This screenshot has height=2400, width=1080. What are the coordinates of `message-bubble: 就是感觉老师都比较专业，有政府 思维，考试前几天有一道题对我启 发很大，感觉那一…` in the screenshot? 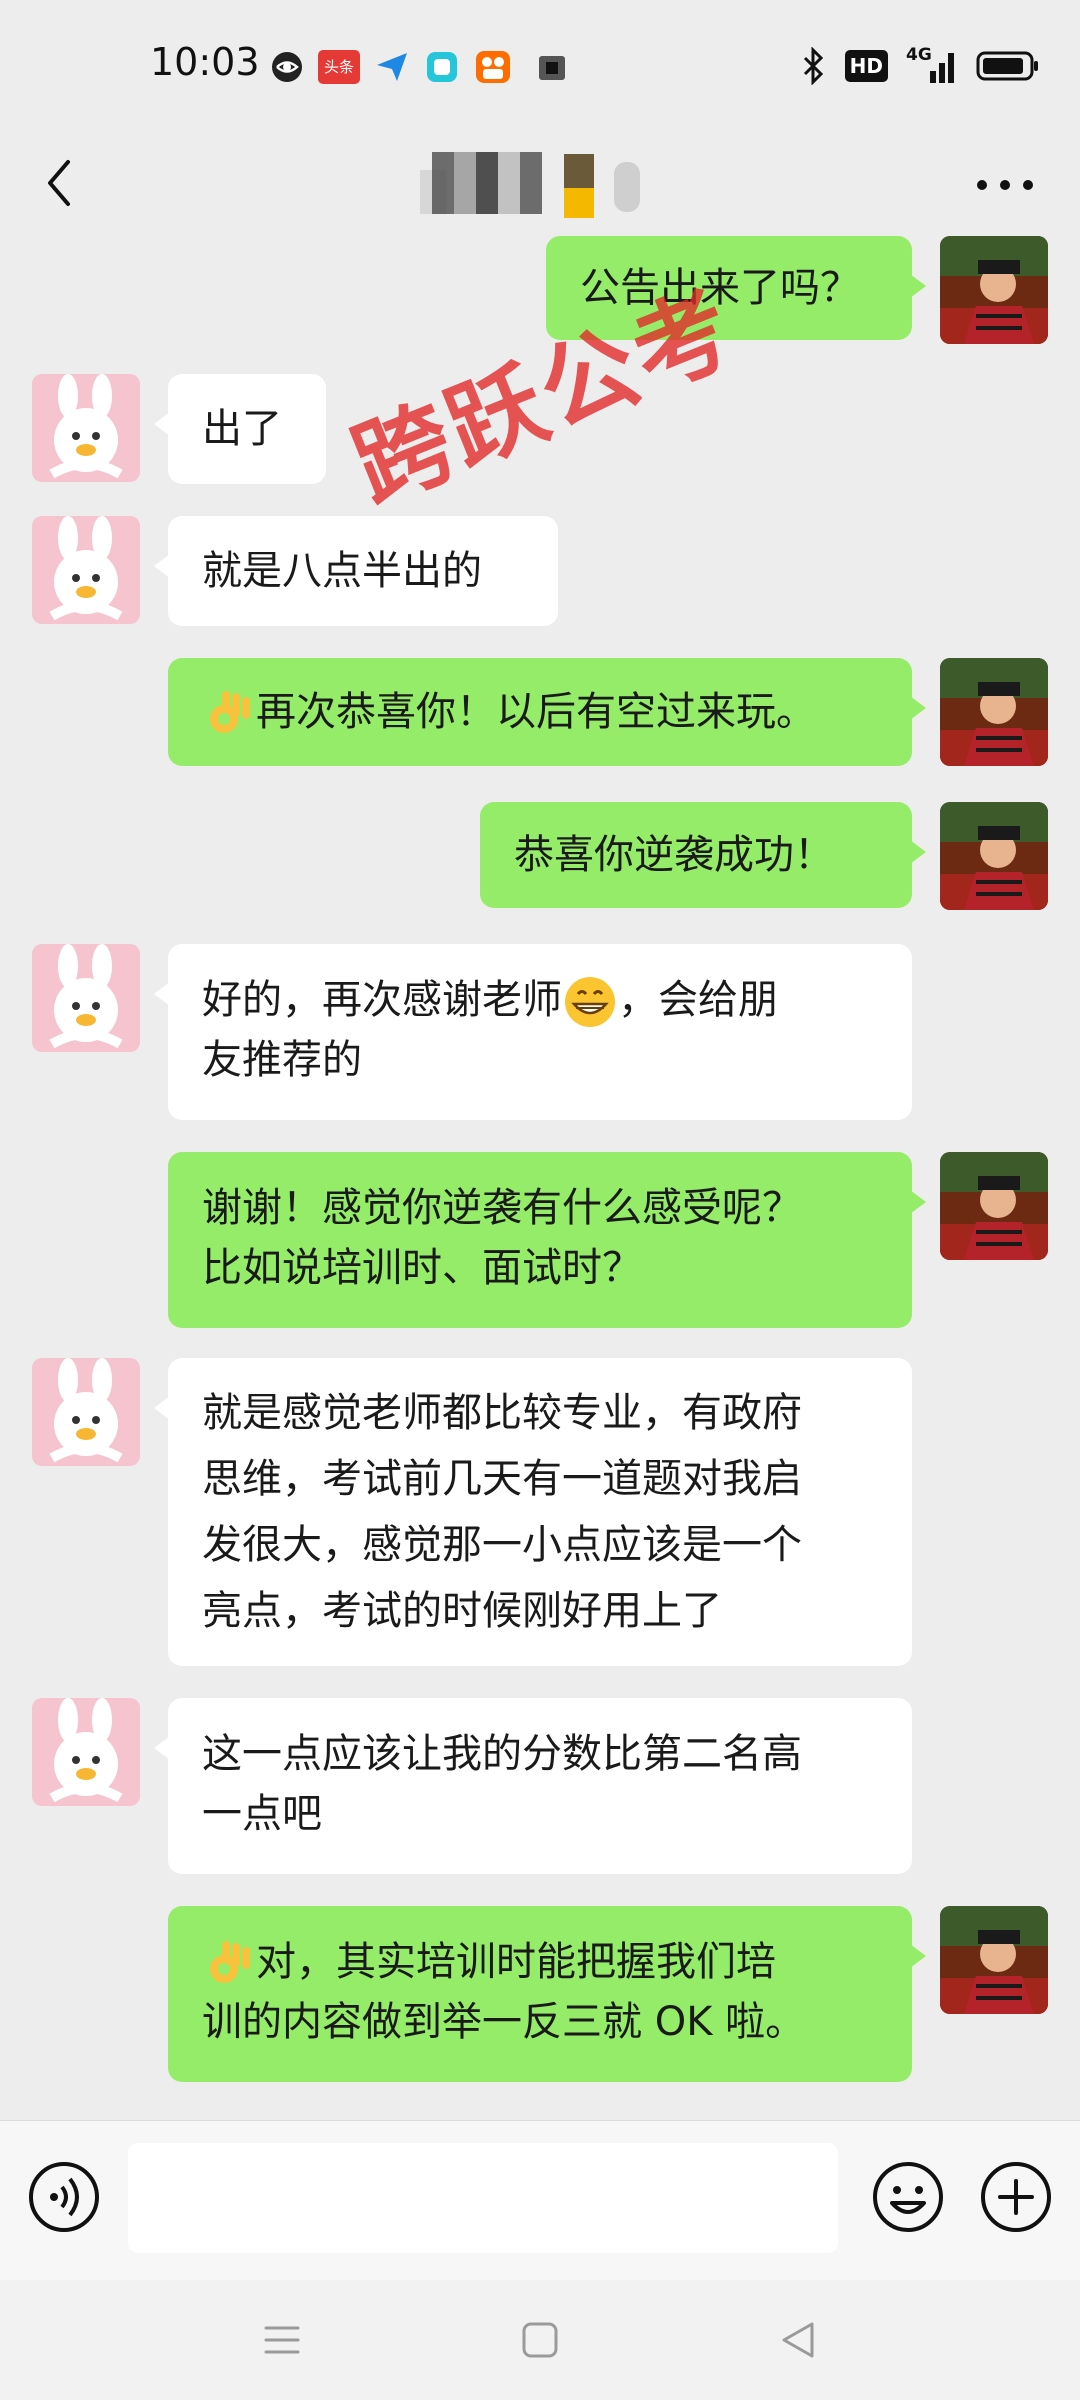 It's located at (533, 1512).